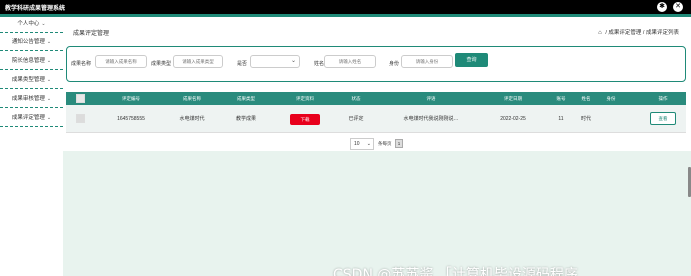 Image resolution: width=691 pixels, height=276 pixels. What do you see at coordinates (131, 119) in the screenshot?
I see `cell-number: 1645758555` at bounding box center [131, 119].